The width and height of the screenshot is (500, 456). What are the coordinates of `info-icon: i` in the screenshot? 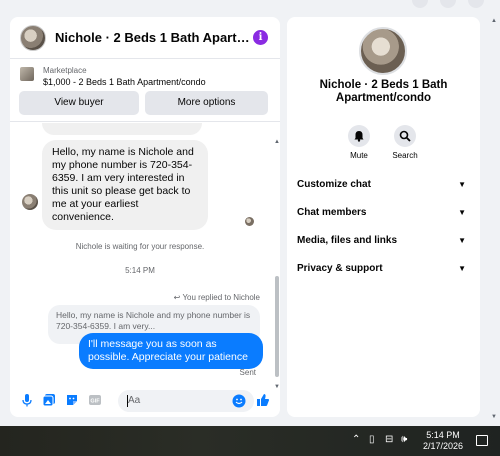 It's located at (260, 37).